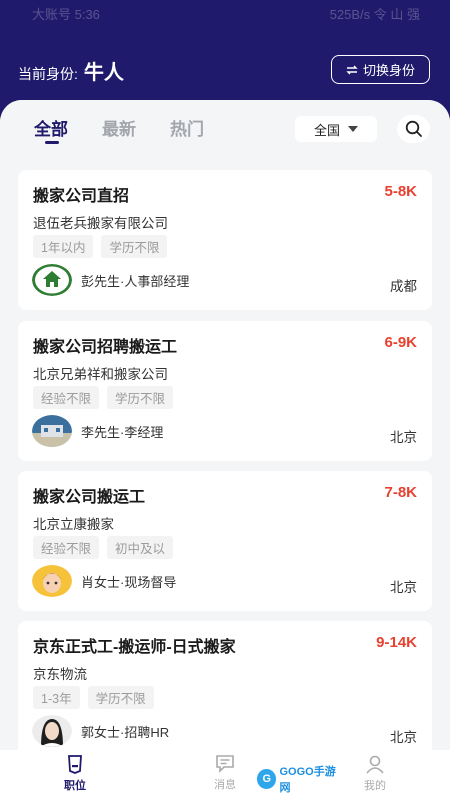 The width and height of the screenshot is (450, 800). I want to click on region-label: 全国, so click(326, 130).